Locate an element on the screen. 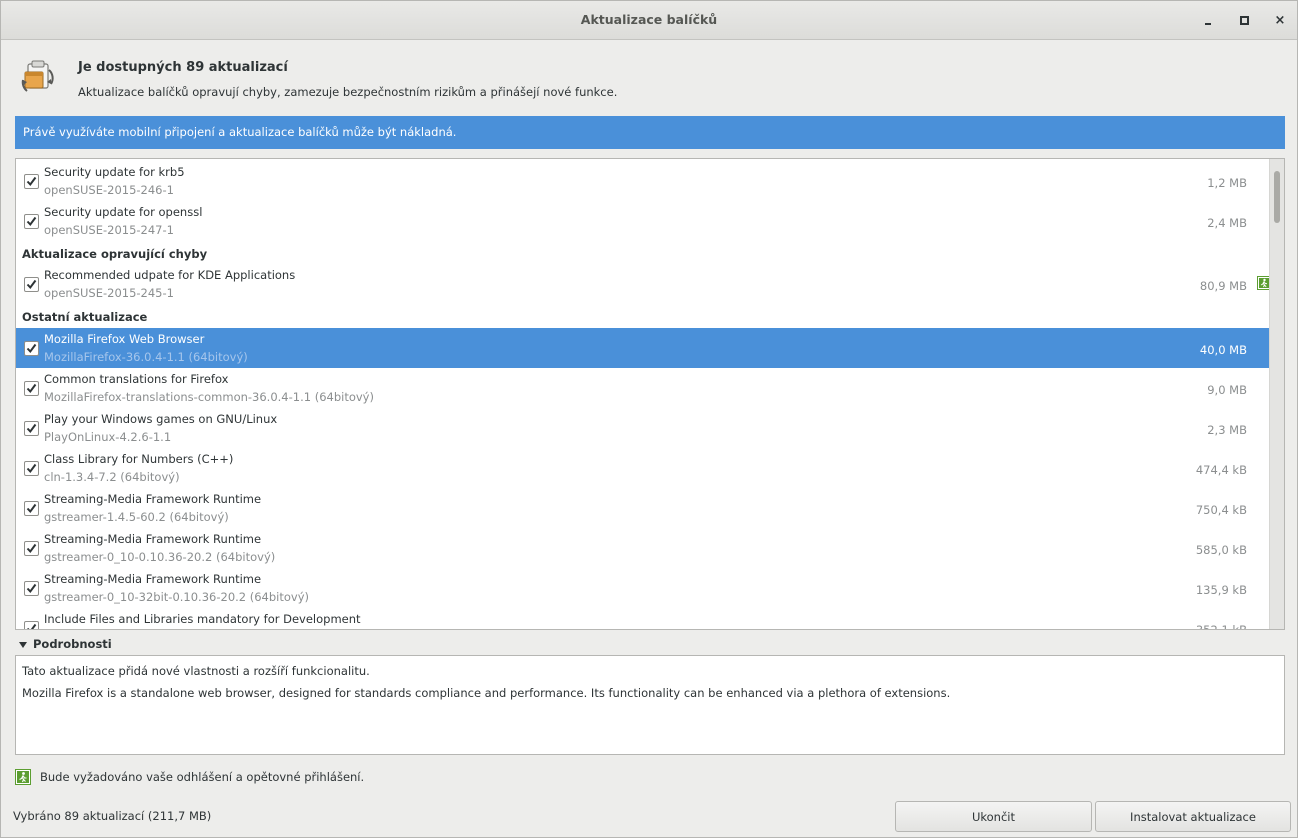 The width and height of the screenshot is (1298, 838). update-package-version: gstreamer-1.4.5-60.2 (64bitový) is located at coordinates (136, 517).